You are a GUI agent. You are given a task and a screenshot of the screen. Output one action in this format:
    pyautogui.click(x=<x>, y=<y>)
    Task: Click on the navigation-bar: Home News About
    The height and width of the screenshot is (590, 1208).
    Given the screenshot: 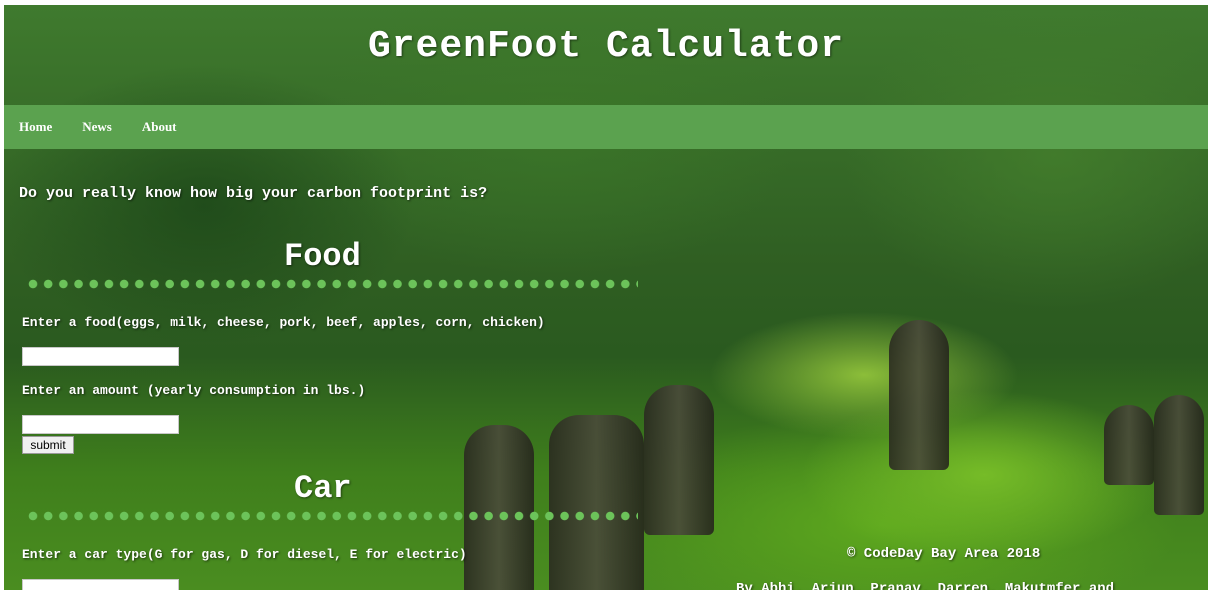 What is the action you would take?
    pyautogui.click(x=606, y=127)
    